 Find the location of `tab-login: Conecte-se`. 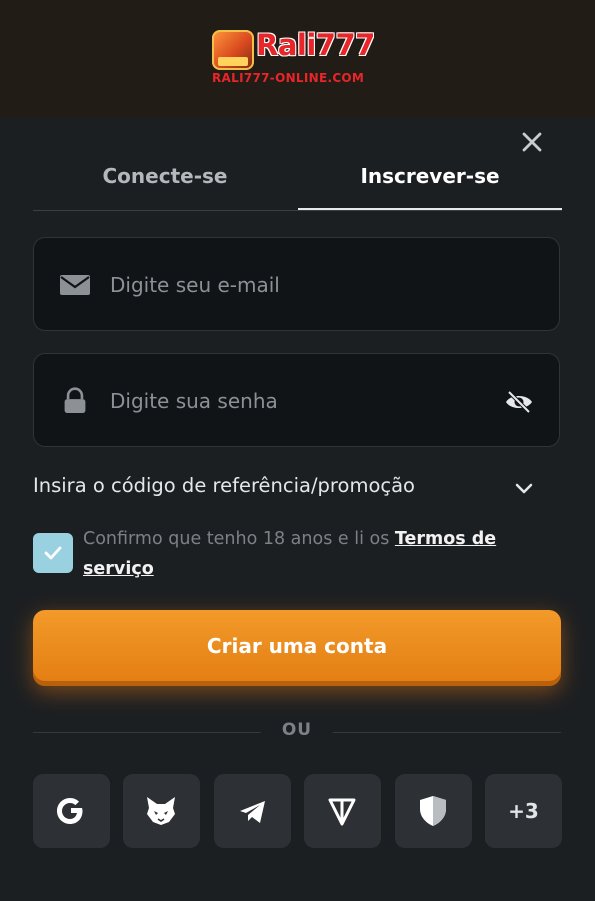

tab-login: Conecte-se is located at coordinates (165, 179).